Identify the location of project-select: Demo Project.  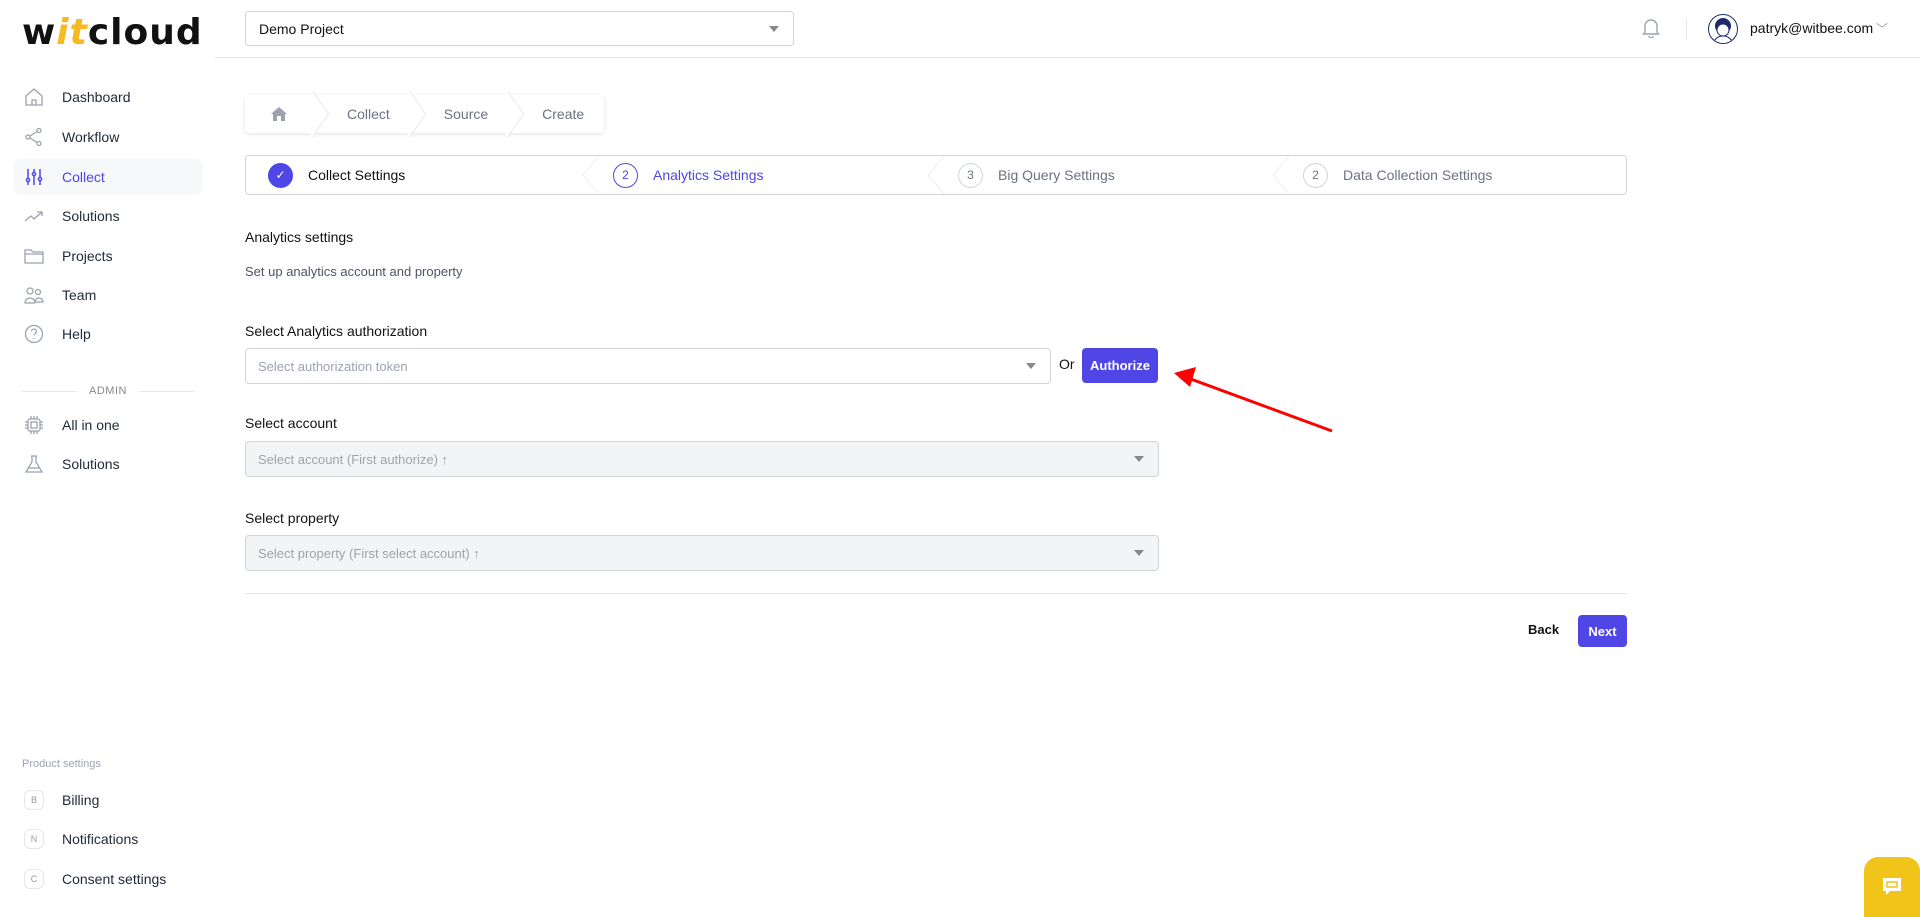
(519, 28).